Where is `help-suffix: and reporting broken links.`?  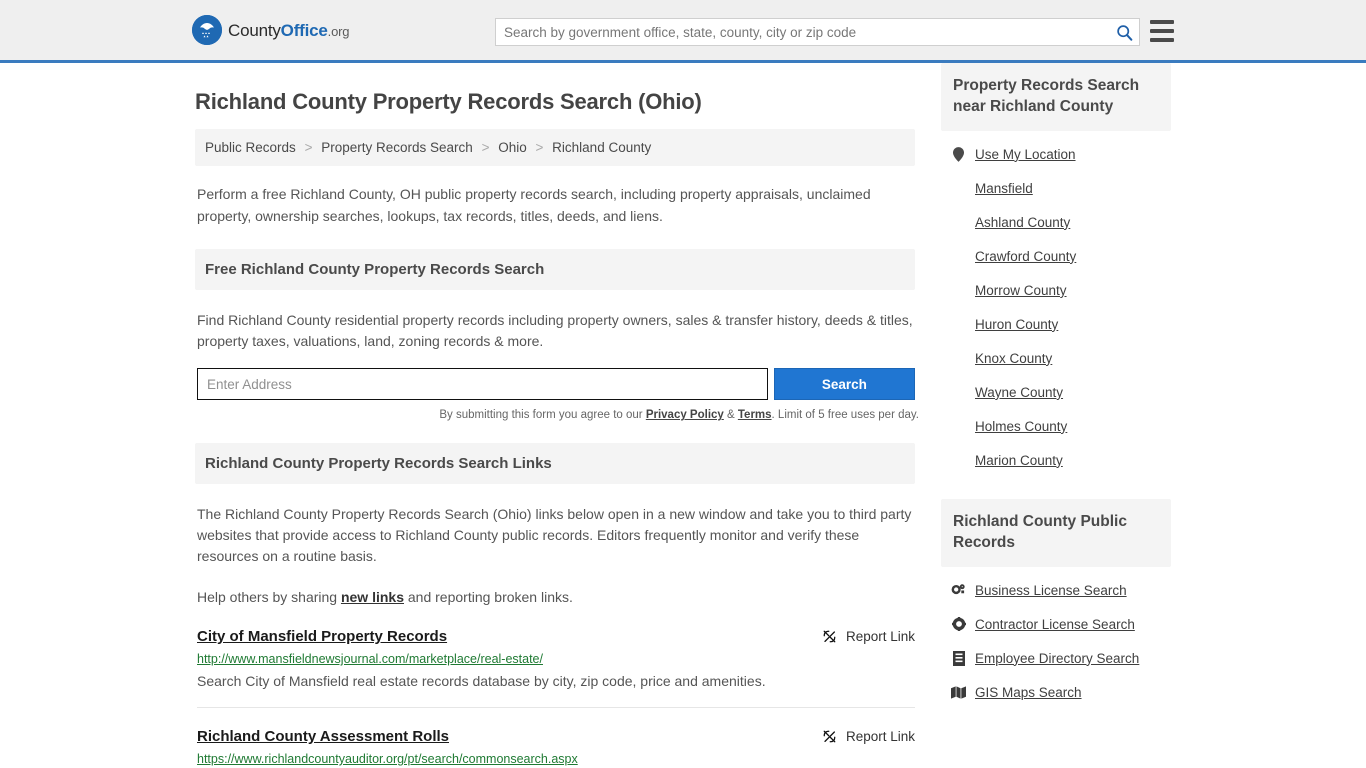 help-suffix: and reporting broken links. is located at coordinates (488, 597).